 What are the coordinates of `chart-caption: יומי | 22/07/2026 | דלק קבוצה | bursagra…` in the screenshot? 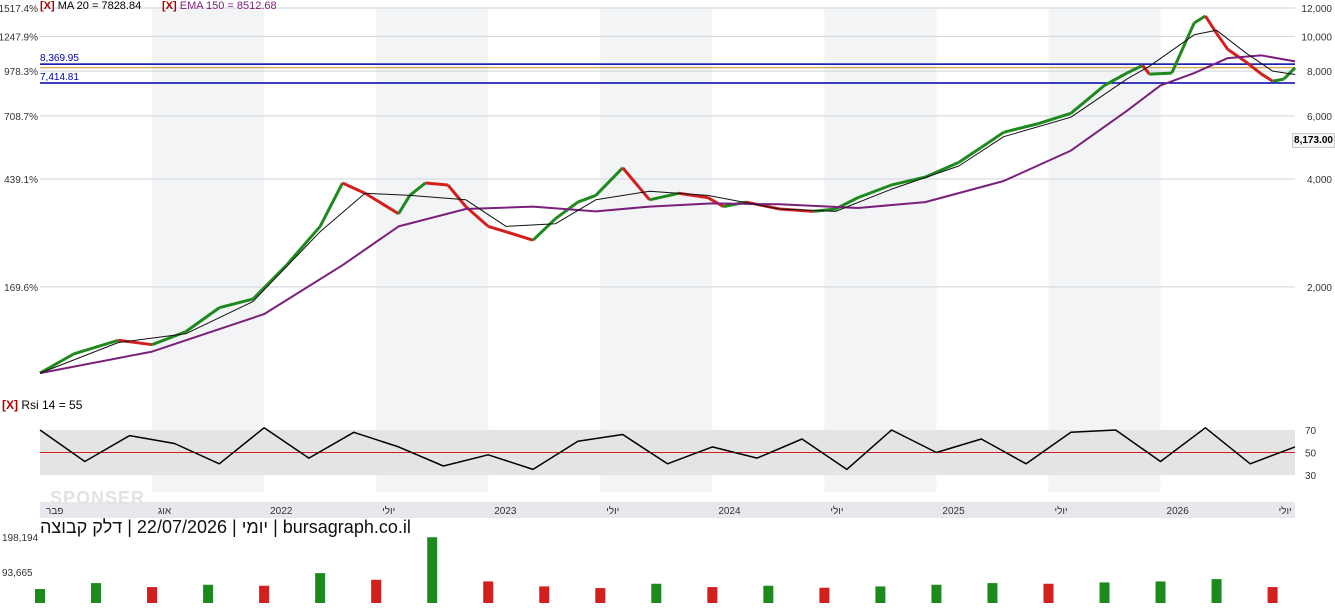 It's located at (225, 527).